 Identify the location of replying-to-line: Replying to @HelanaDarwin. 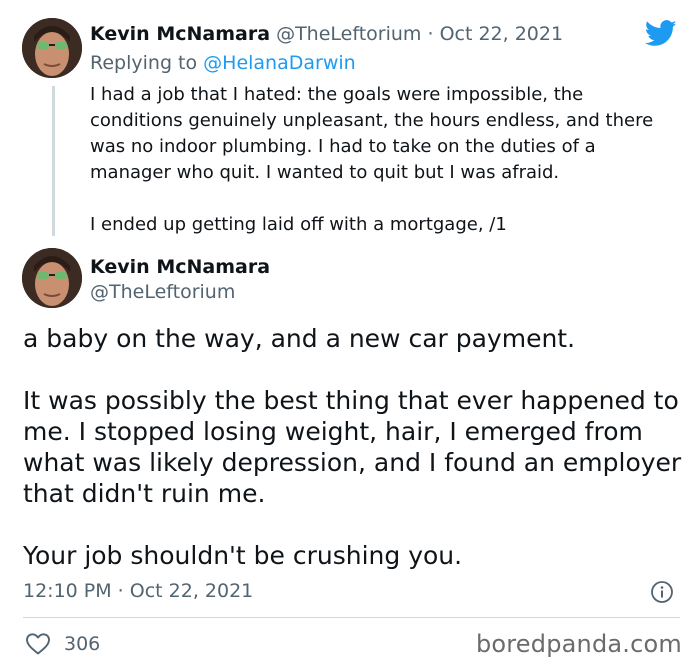
(223, 63).